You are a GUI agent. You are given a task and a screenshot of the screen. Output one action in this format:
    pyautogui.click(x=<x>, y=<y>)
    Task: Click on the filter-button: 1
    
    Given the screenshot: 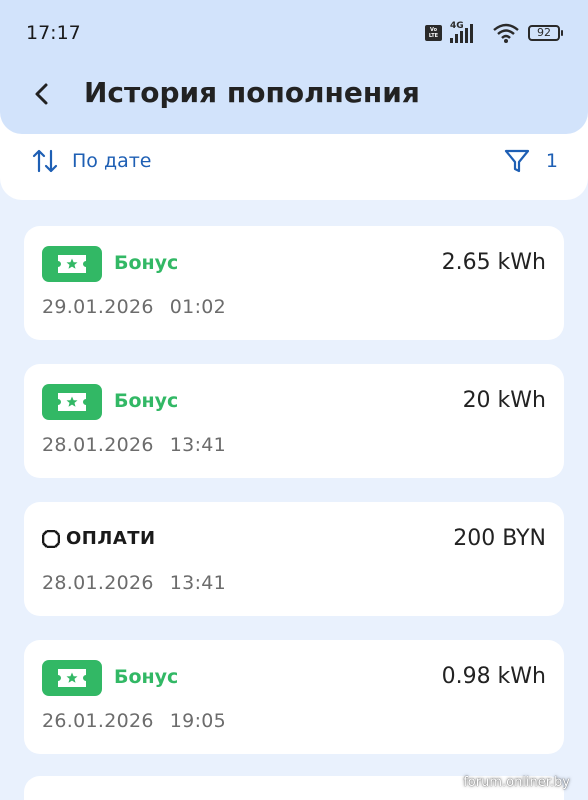 What is the action you would take?
    pyautogui.click(x=531, y=161)
    